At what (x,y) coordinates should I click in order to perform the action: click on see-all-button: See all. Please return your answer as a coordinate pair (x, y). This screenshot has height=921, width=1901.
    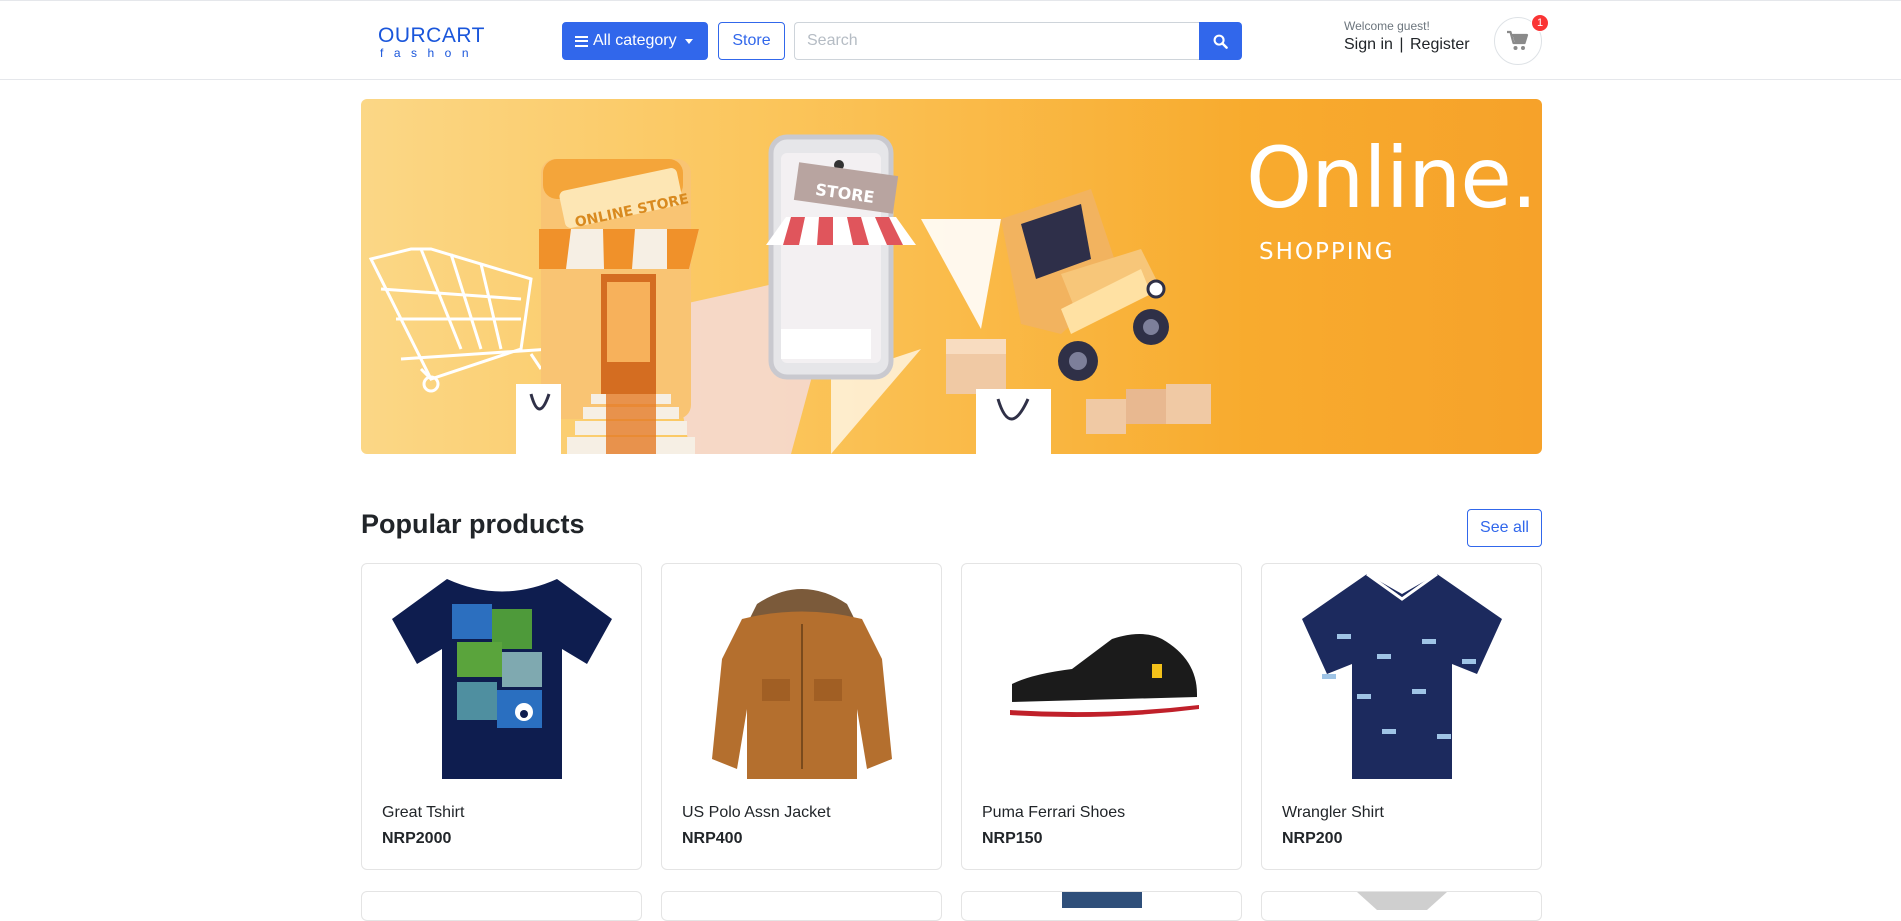
    Looking at the image, I should click on (1504, 528).